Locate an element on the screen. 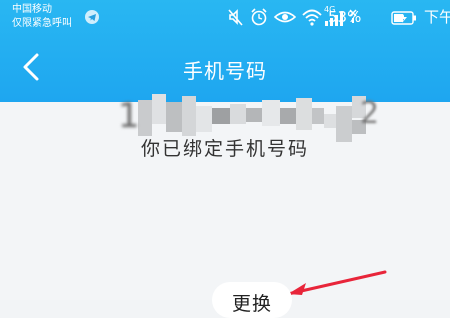 Image resolution: width=450 pixels, height=318 pixels. page-title: 手机号码 is located at coordinates (225, 71).